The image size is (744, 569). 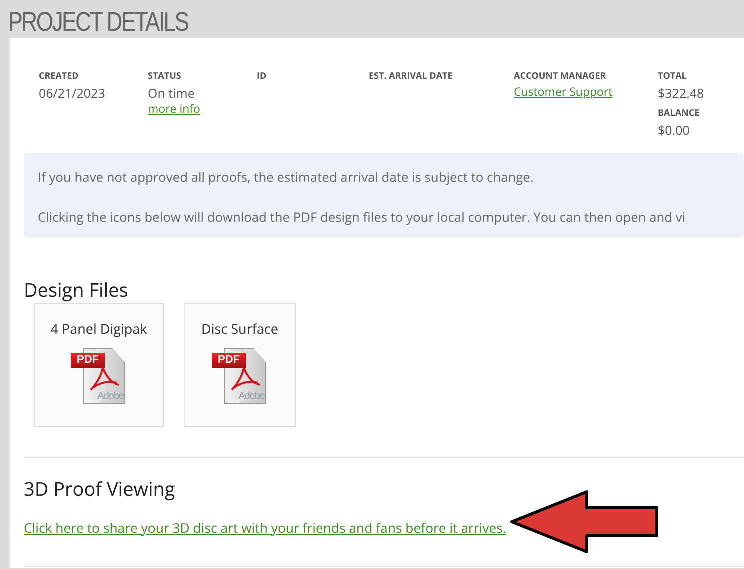 I want to click on file-name: Disc Surface, so click(x=240, y=329).